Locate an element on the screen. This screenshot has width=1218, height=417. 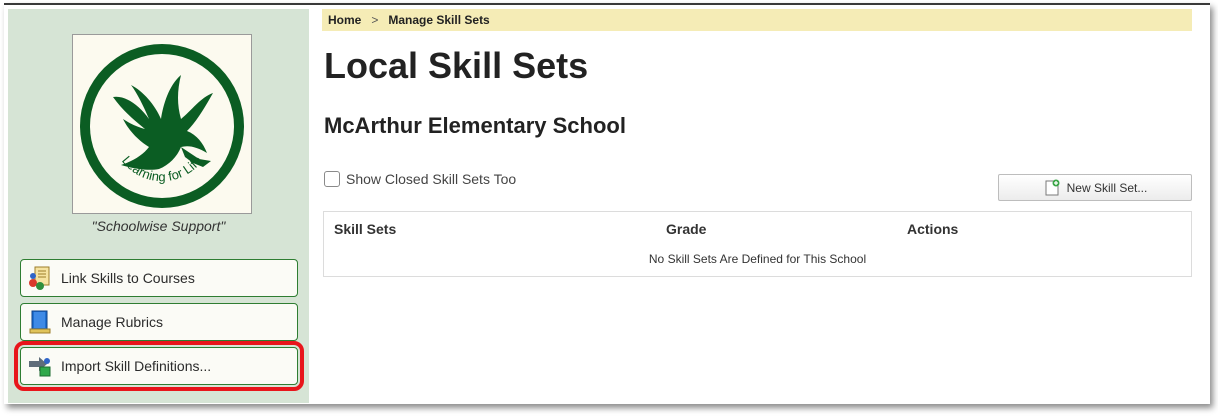
page-title: Local Skill Sets is located at coordinates (456, 65).